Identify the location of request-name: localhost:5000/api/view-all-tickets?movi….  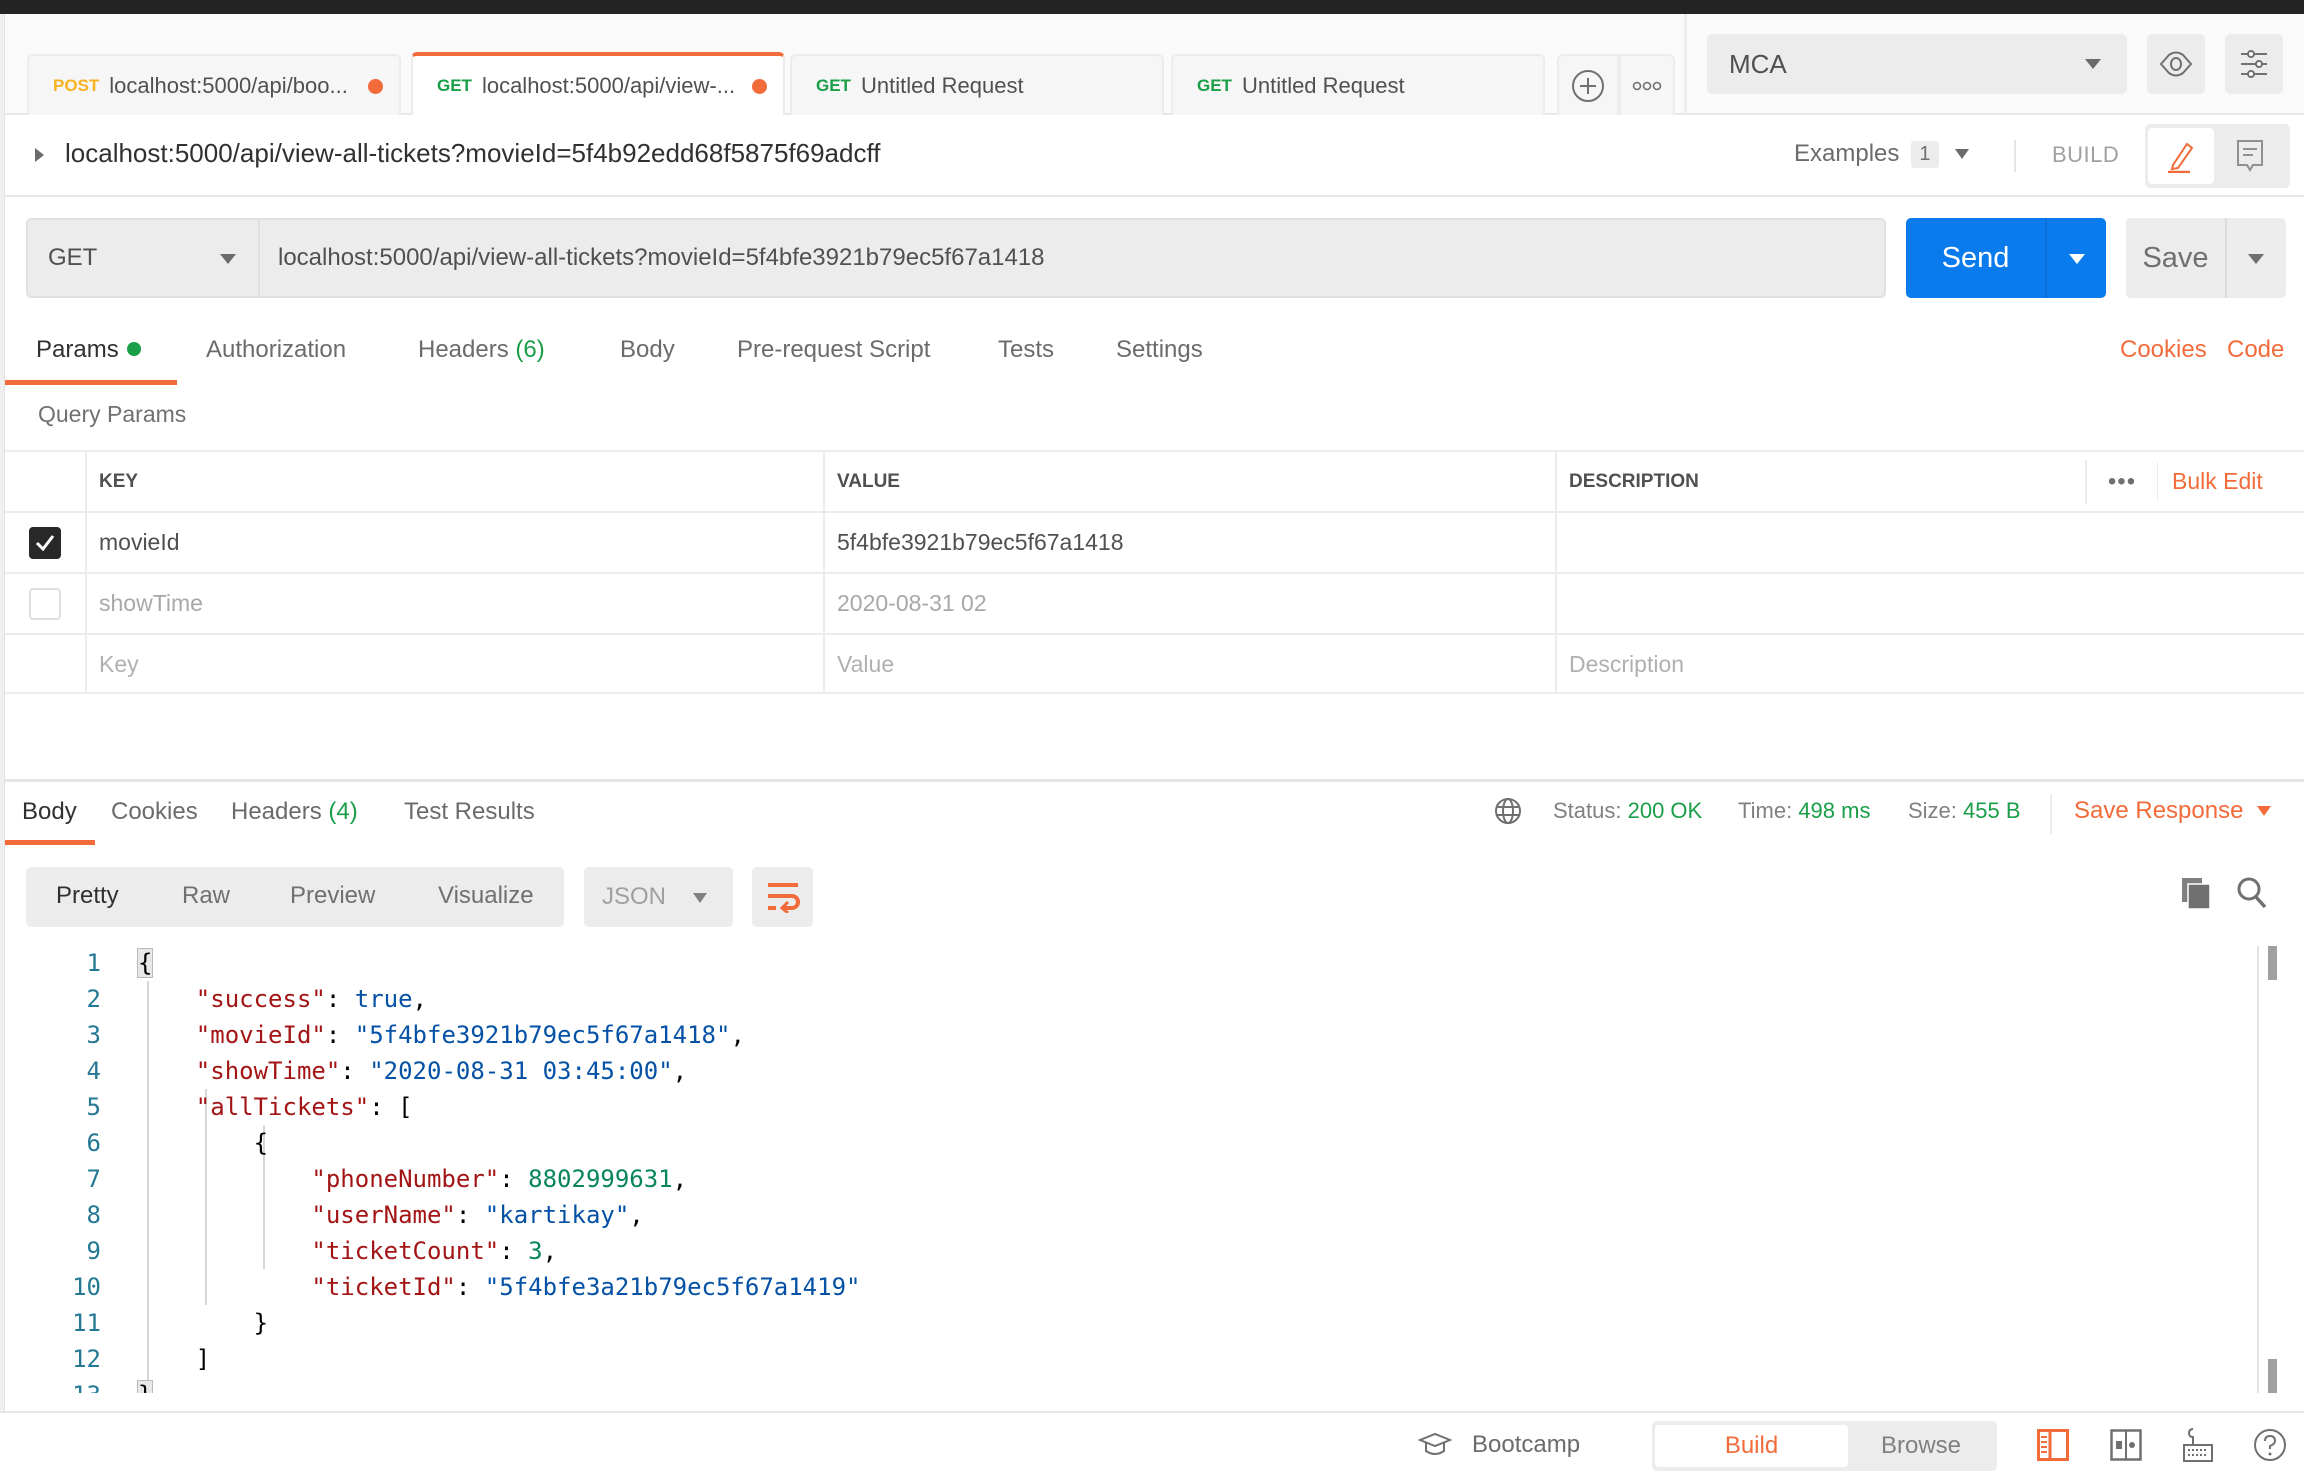
(472, 153).